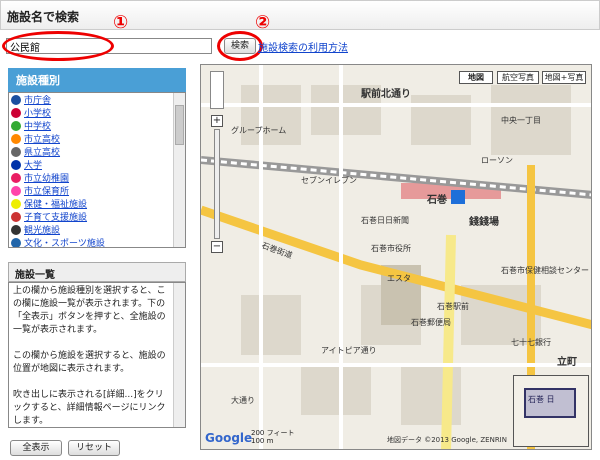  Describe the element at coordinates (179, 355) in the screenshot. I see `facility-list-scrollbar` at that location.